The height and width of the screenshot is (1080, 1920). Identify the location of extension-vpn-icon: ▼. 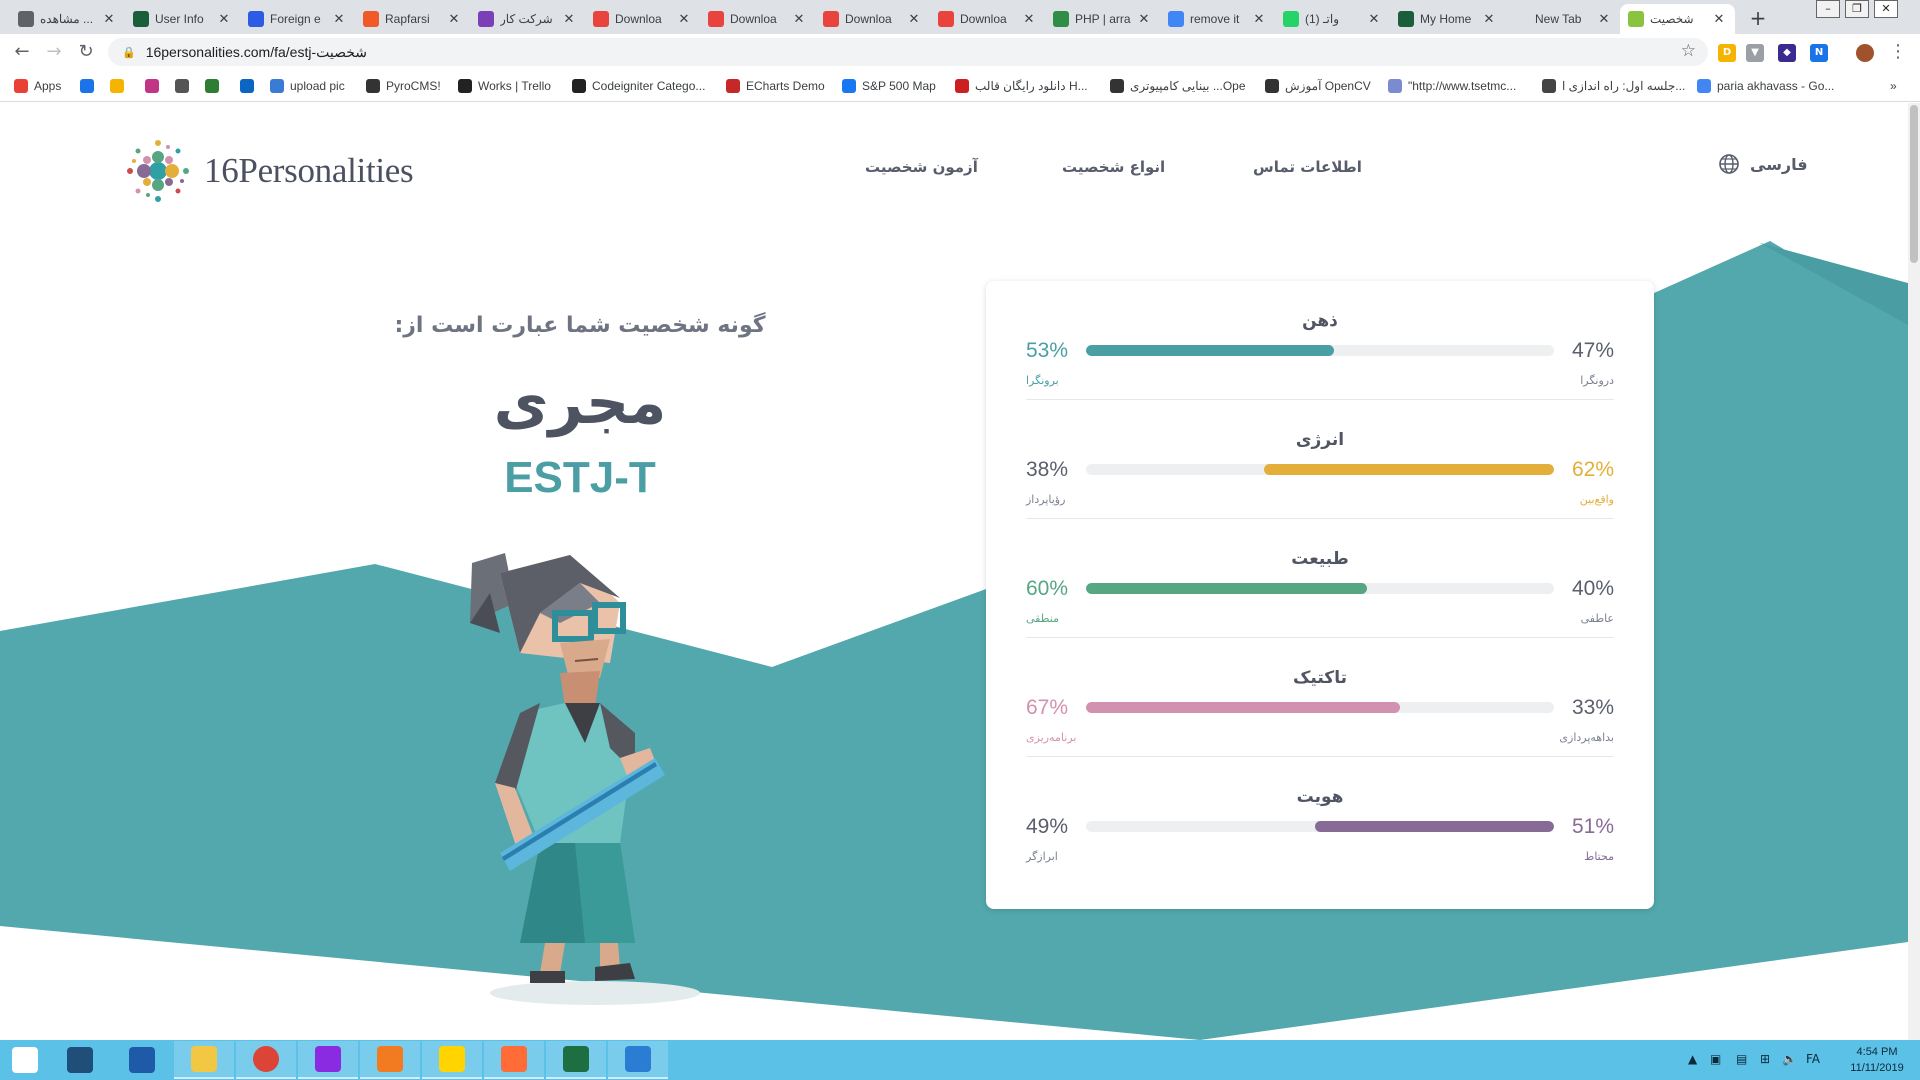
(1755, 53).